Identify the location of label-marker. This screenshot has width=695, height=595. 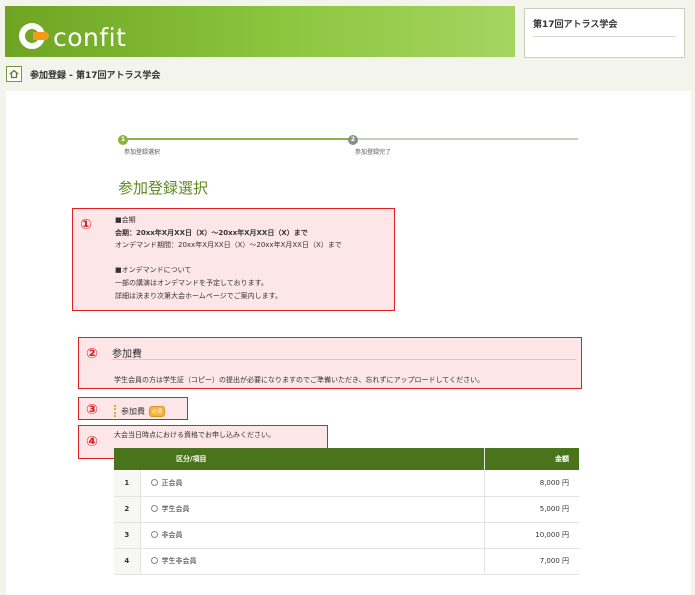
(115, 411).